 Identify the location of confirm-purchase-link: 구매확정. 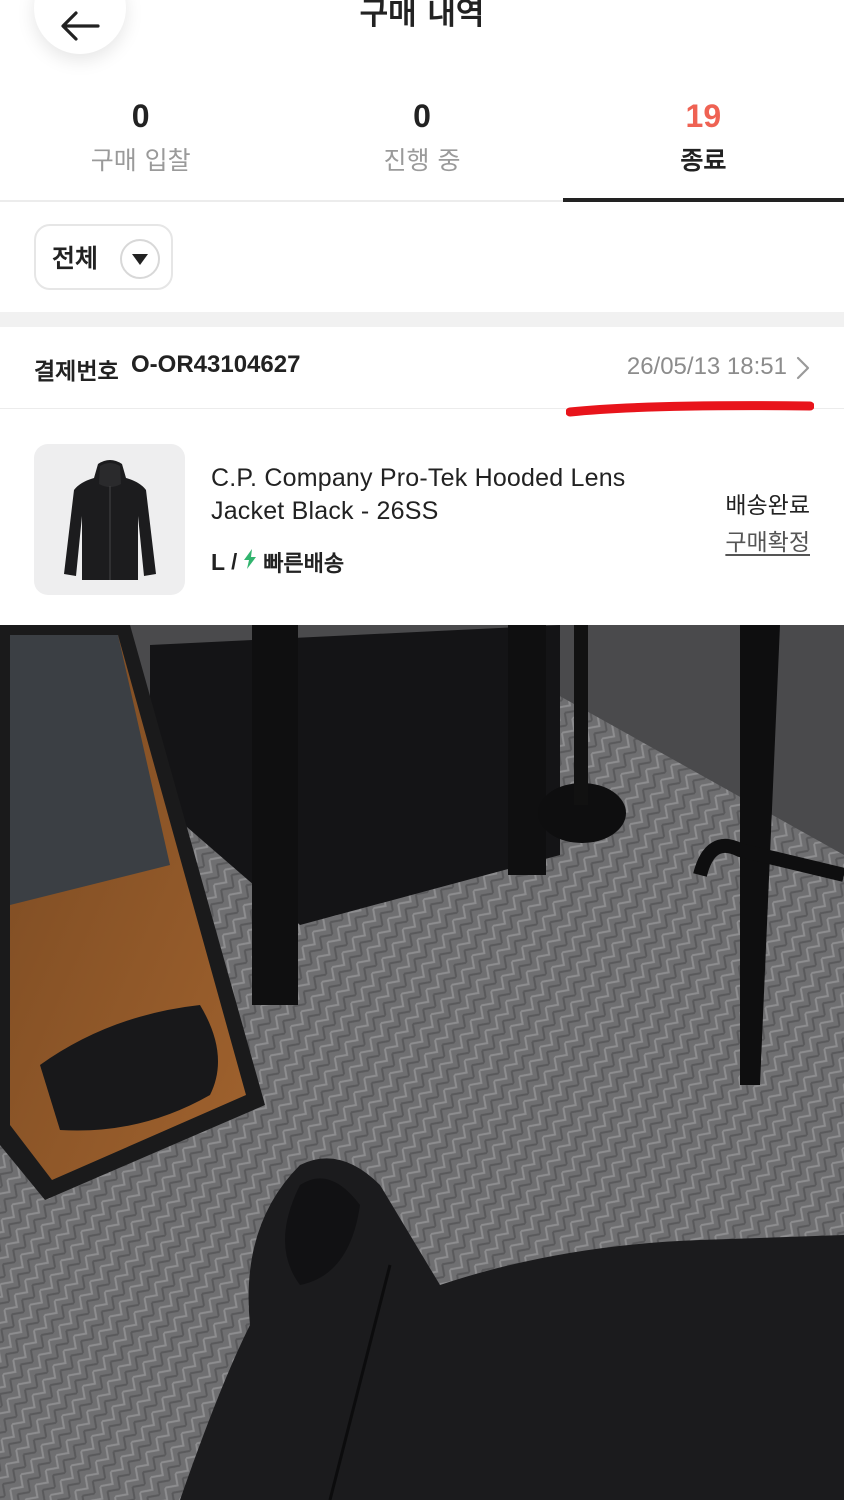
(767, 540).